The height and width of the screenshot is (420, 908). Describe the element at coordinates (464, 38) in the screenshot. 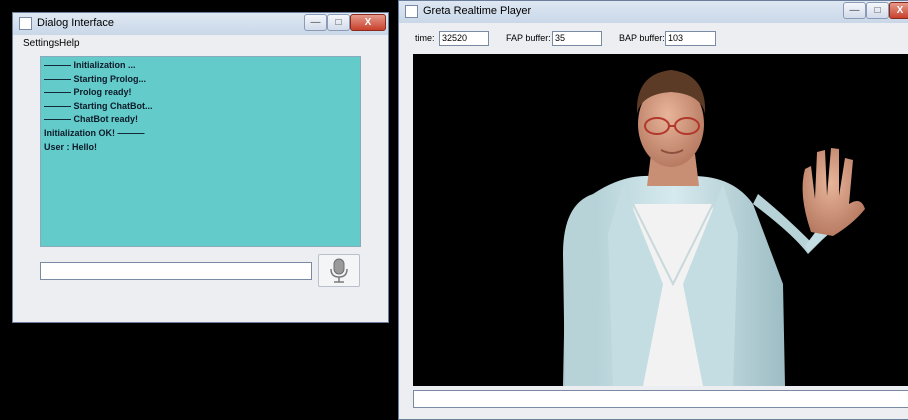

I see `time-field: 32520` at that location.